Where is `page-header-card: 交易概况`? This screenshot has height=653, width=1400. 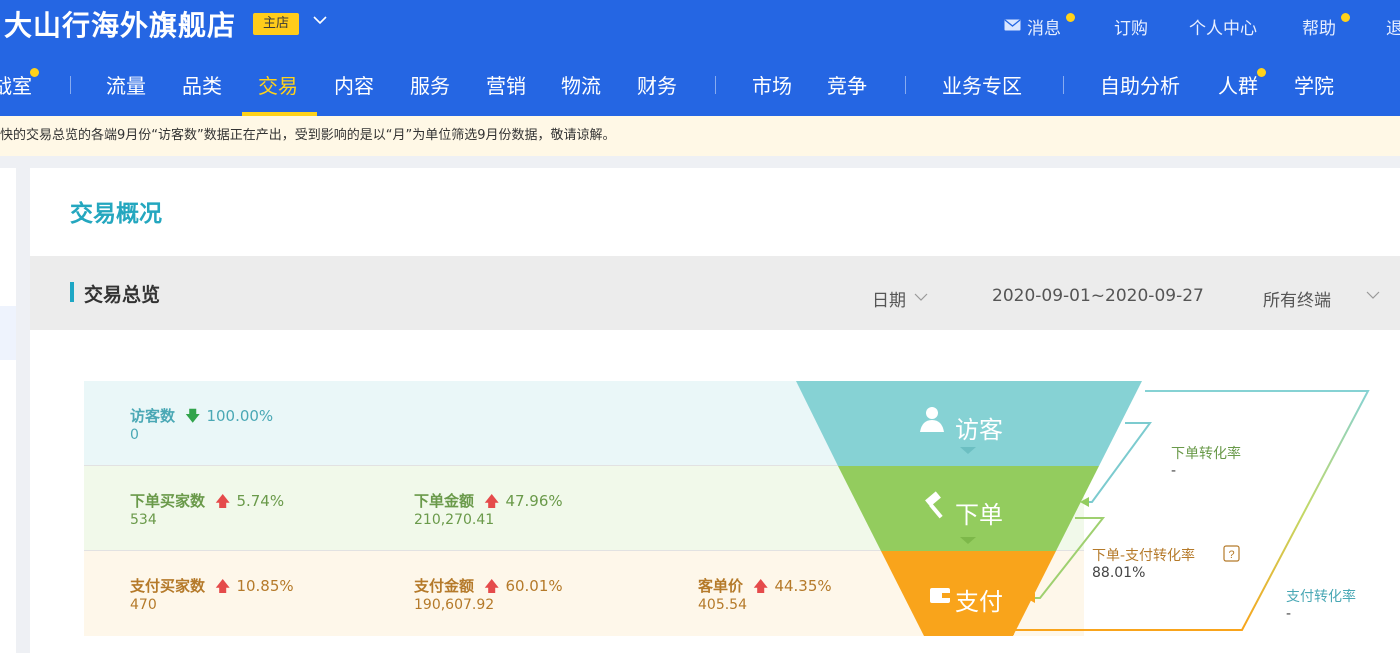 page-header-card: 交易概况 is located at coordinates (715, 212).